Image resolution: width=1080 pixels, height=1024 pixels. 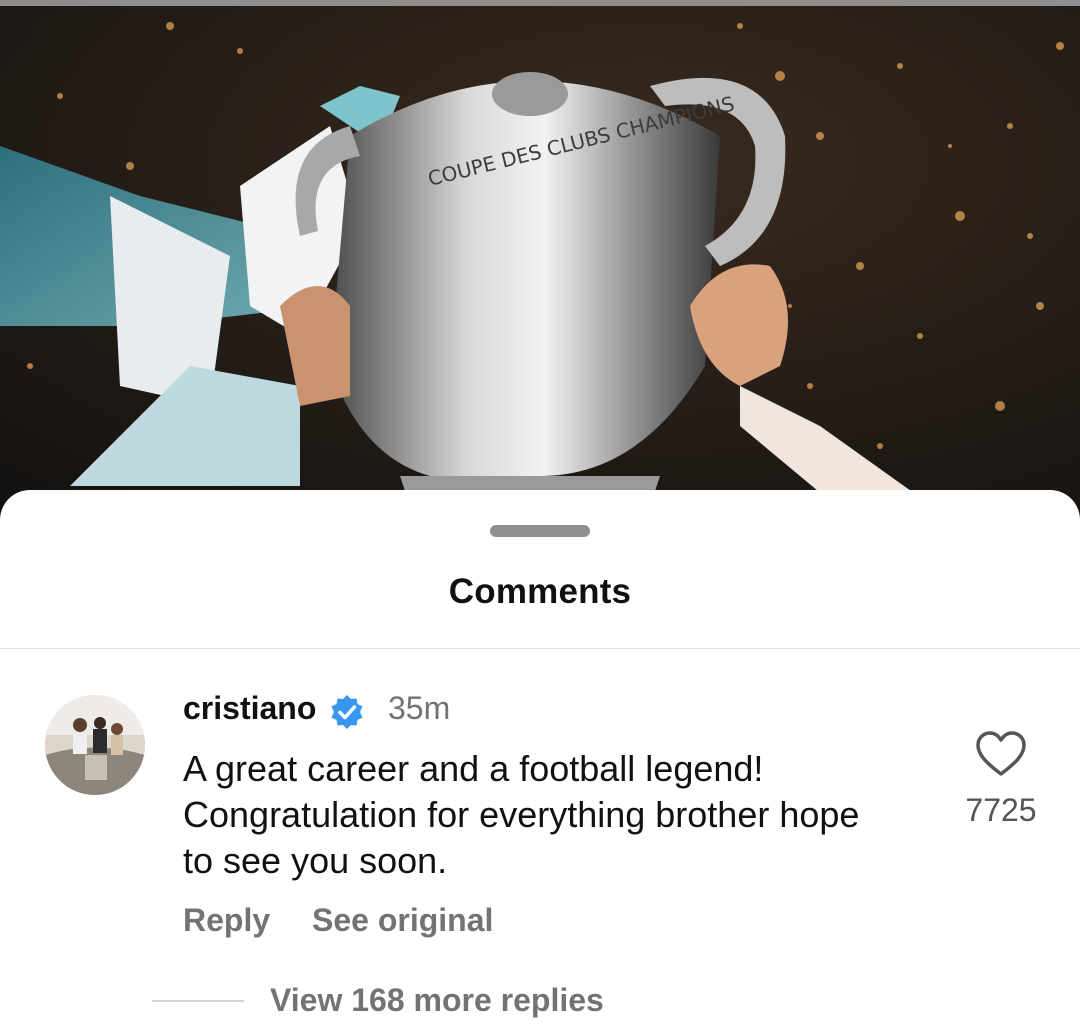 What do you see at coordinates (198, 1001) in the screenshot?
I see `replies-divider` at bounding box center [198, 1001].